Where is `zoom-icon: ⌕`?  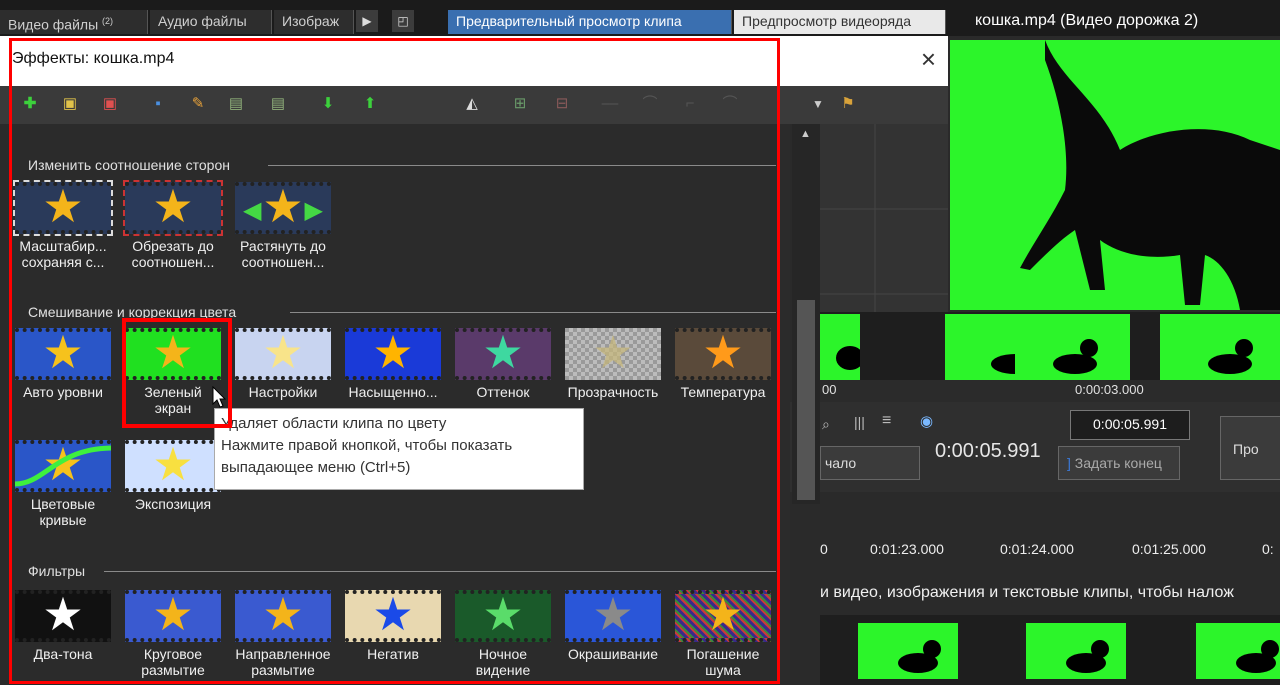 zoom-icon: ⌕ is located at coordinates (826, 424).